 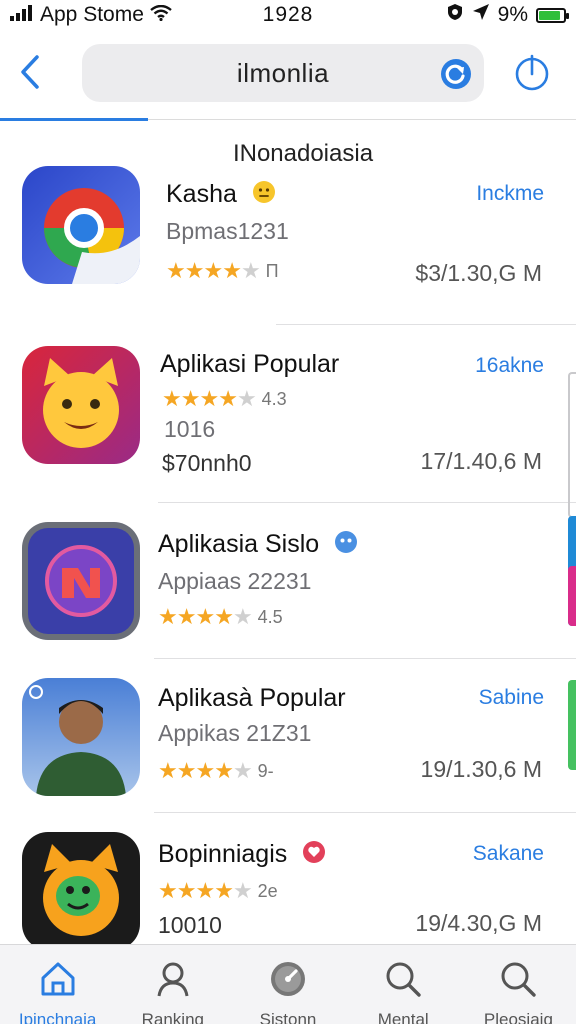 I want to click on app-size: 19/1.30,6 M, so click(x=481, y=769).